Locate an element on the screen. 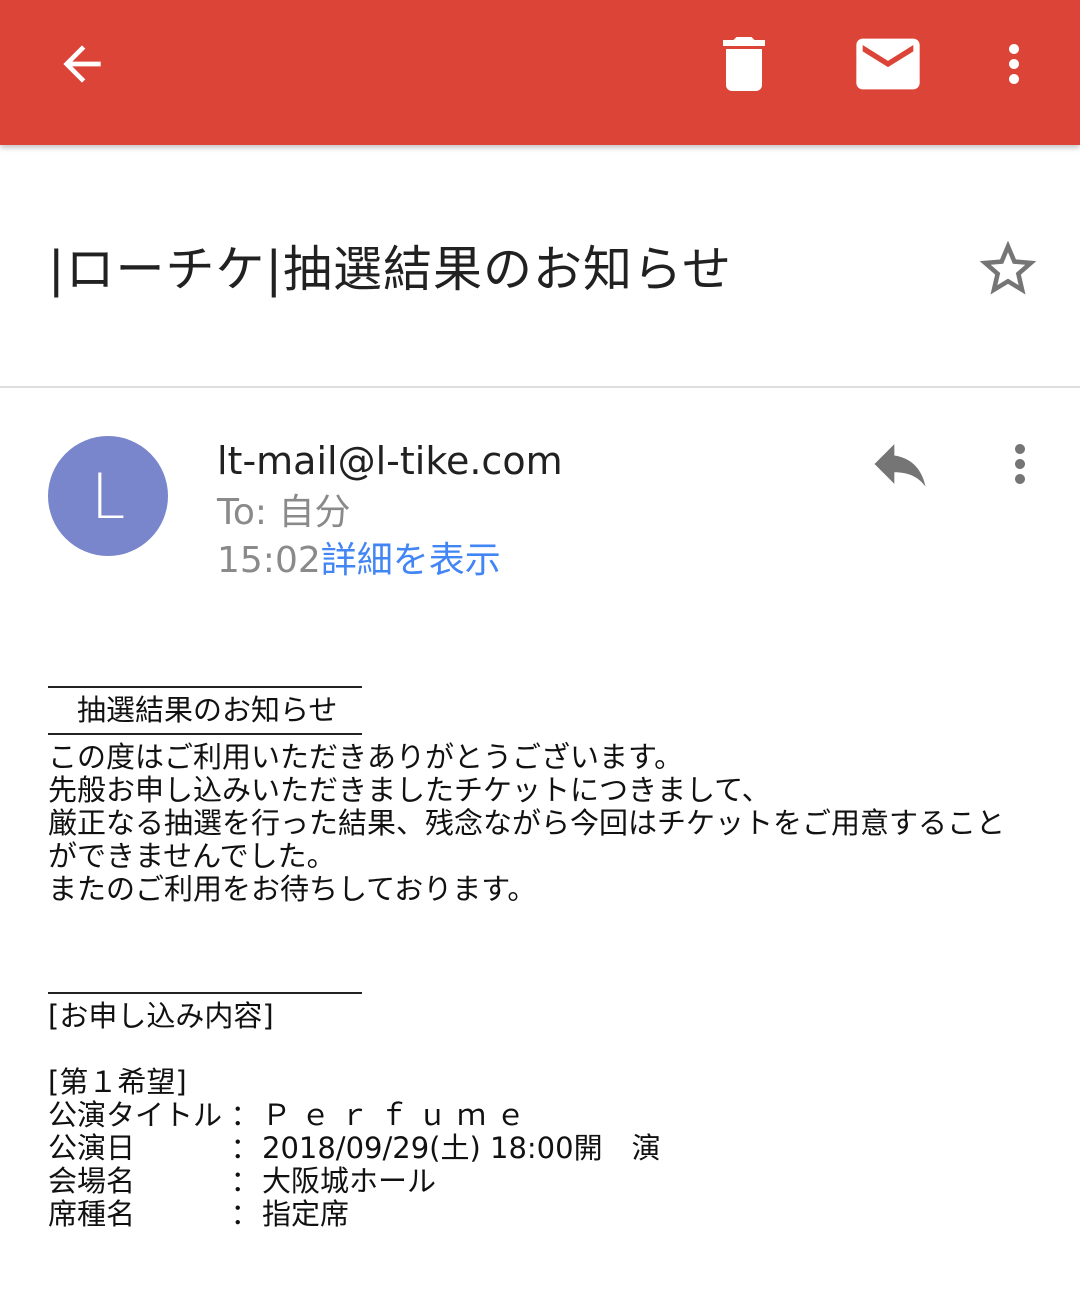 The height and width of the screenshot is (1310, 1080). message-more-button is located at coordinates (1020, 464).